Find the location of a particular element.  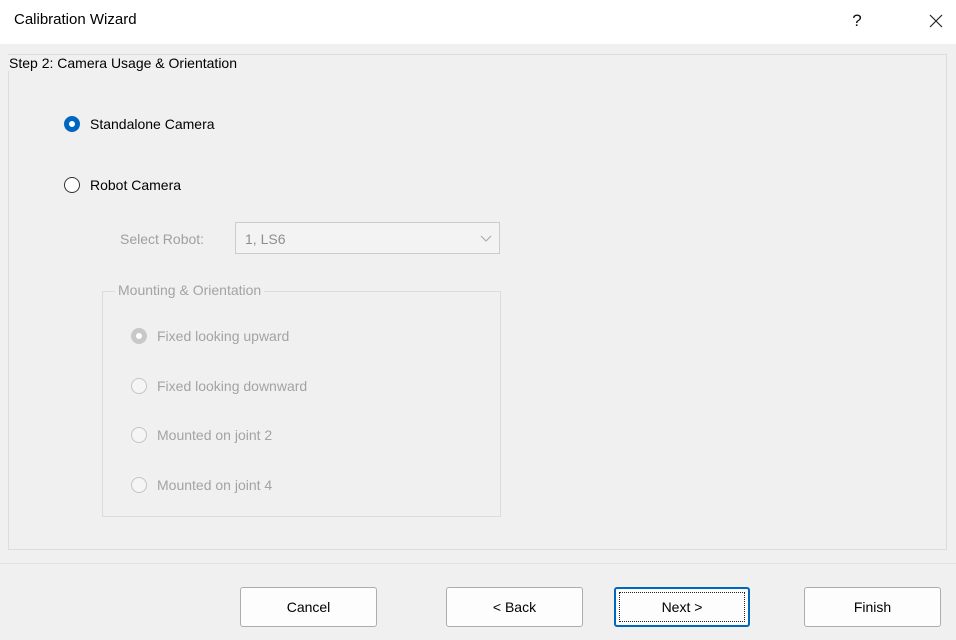

footer-divider is located at coordinates (478, 563).